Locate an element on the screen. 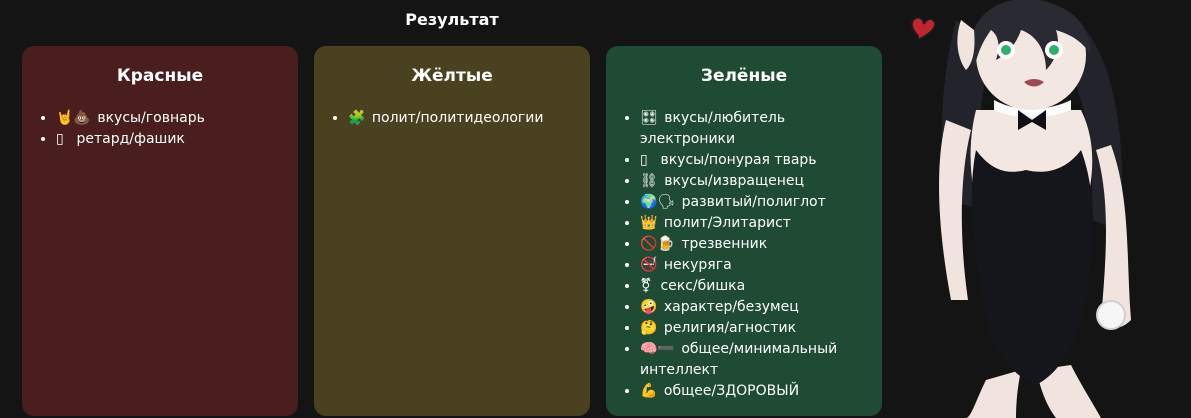 The width and height of the screenshot is (1191, 418). list-item: ▯ вкусы/понурая тварь is located at coordinates (755, 160).